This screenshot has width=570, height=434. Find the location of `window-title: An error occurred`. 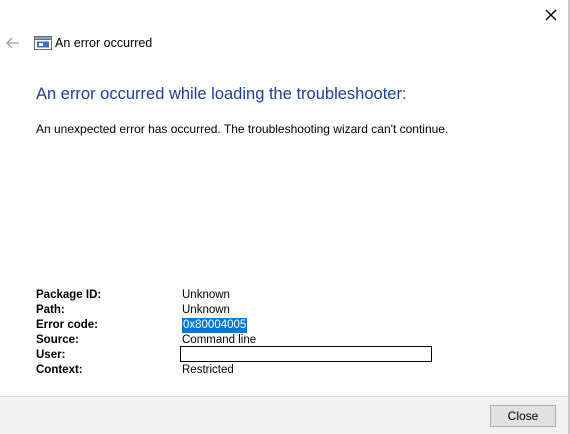

window-title: An error occurred is located at coordinates (104, 43).